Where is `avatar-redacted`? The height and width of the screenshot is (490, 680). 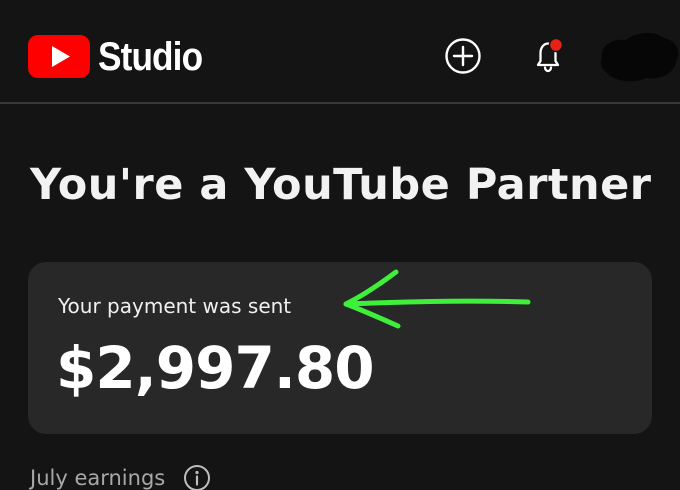 avatar-redacted is located at coordinates (639, 57).